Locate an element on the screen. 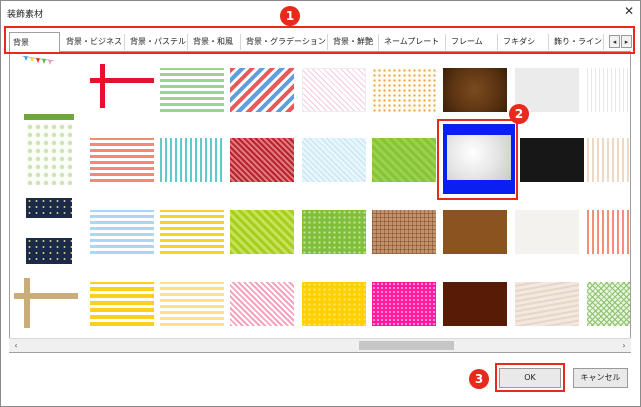  cancel-button: キャンセル is located at coordinates (600, 378).